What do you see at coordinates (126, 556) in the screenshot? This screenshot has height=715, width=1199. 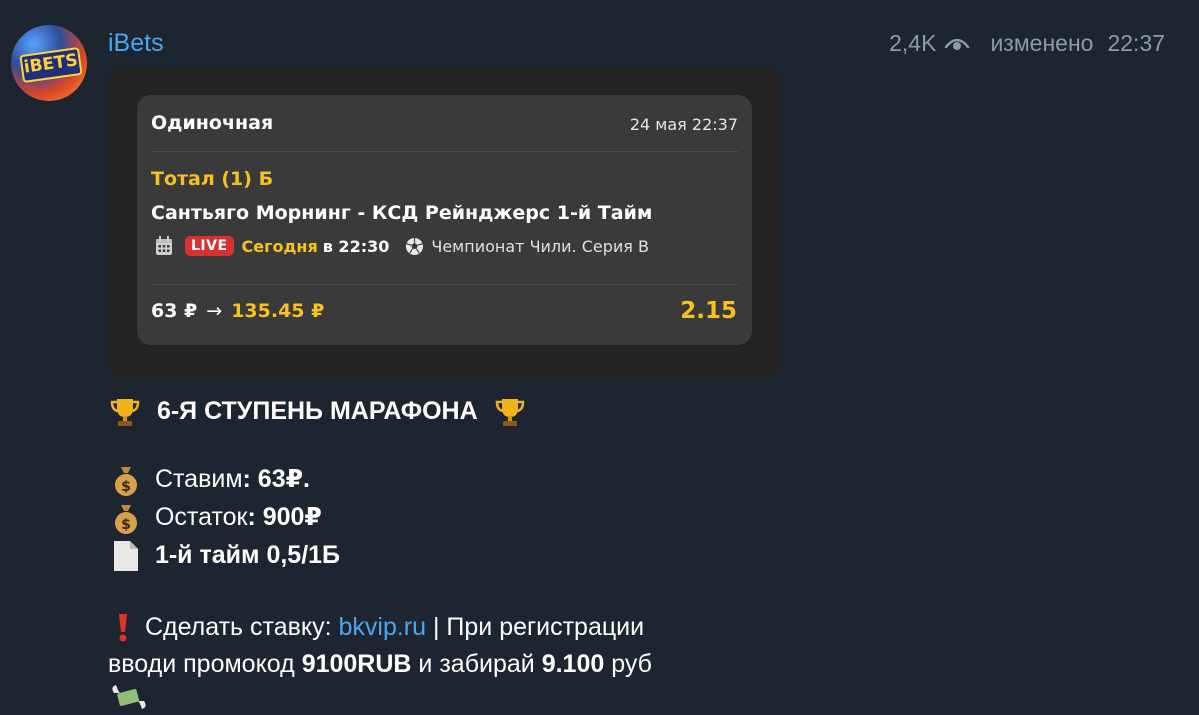 I see `document-icon` at bounding box center [126, 556].